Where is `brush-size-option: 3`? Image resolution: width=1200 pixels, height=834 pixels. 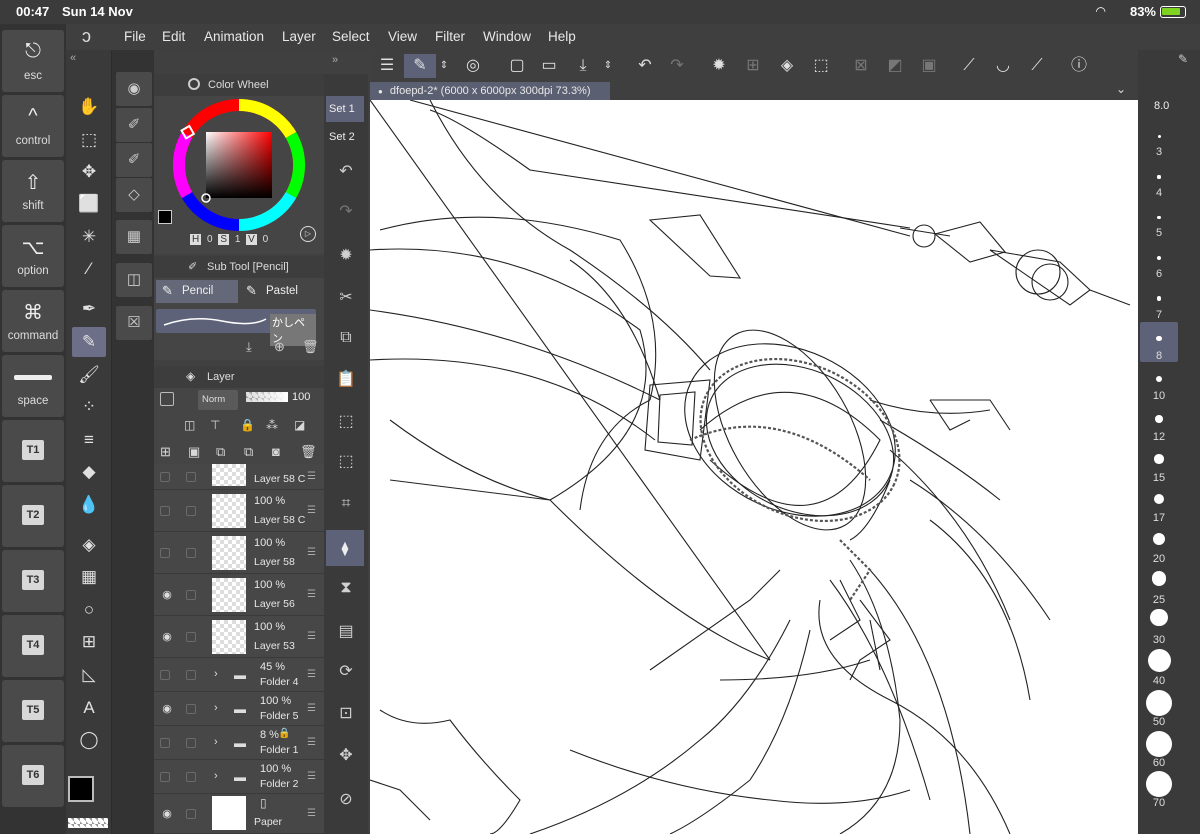
brush-size-option: 3 is located at coordinates (1159, 138).